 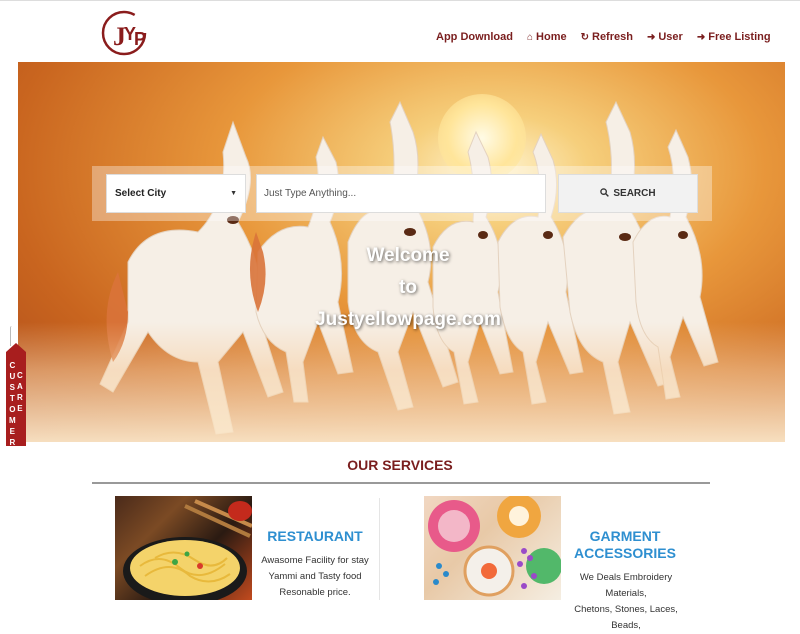 I want to click on search-button: SEARCH, so click(x=628, y=193).